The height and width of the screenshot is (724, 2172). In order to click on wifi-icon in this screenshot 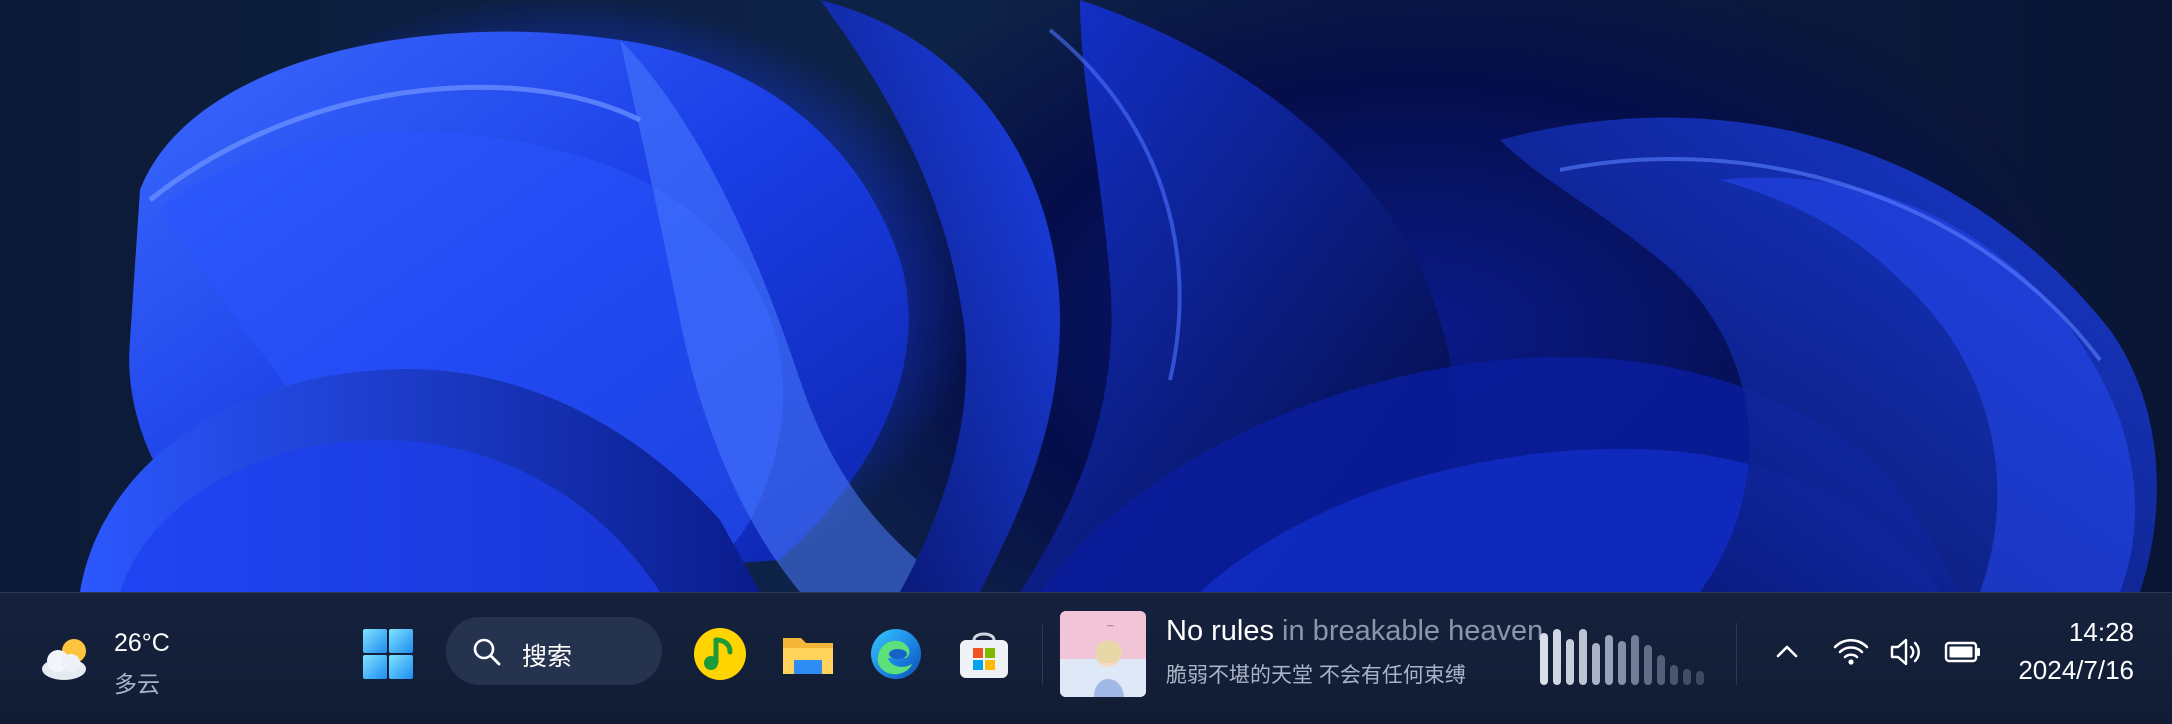, I will do `click(1851, 652)`.